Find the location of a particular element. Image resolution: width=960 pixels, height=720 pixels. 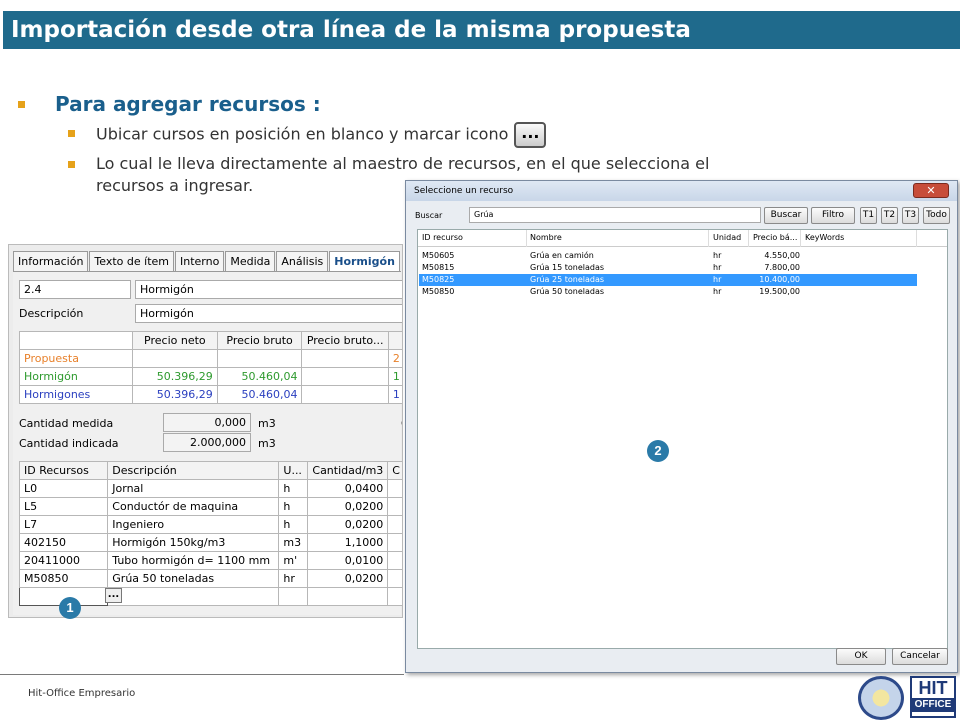

cantidad-indicada-field: 2.000,000 is located at coordinates (207, 442).